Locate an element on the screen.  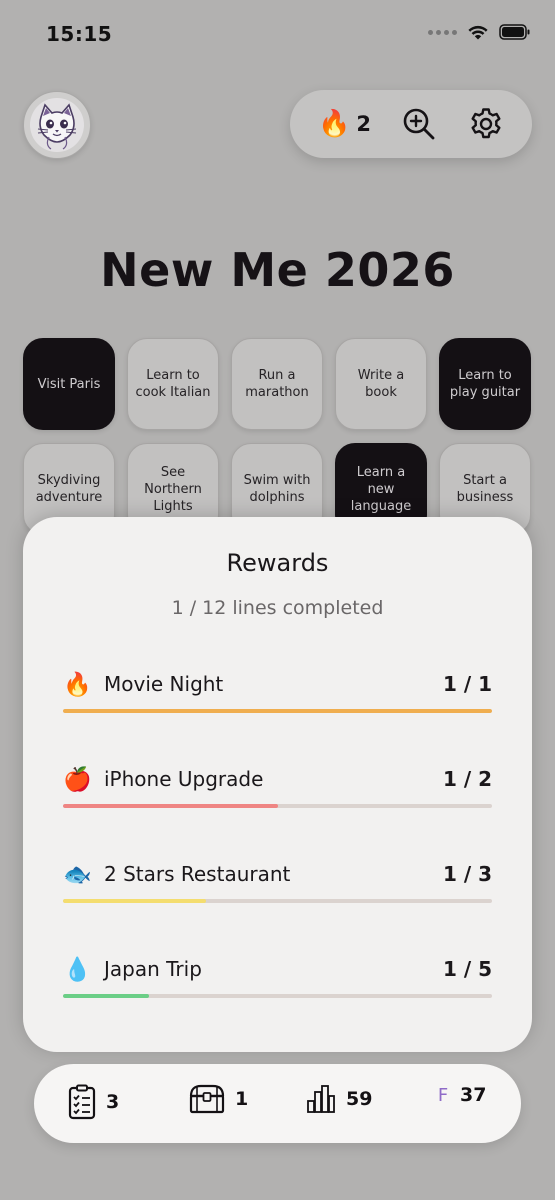
bingo-tile: Visit Paris is located at coordinates (69, 384).